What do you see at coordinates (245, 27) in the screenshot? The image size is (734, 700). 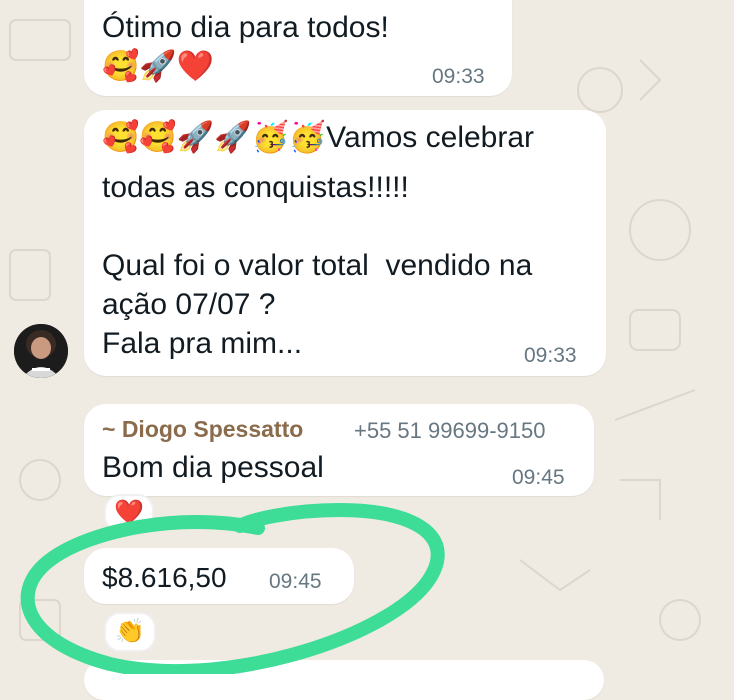 I see `message-text: Ótimo dia para todos!` at bounding box center [245, 27].